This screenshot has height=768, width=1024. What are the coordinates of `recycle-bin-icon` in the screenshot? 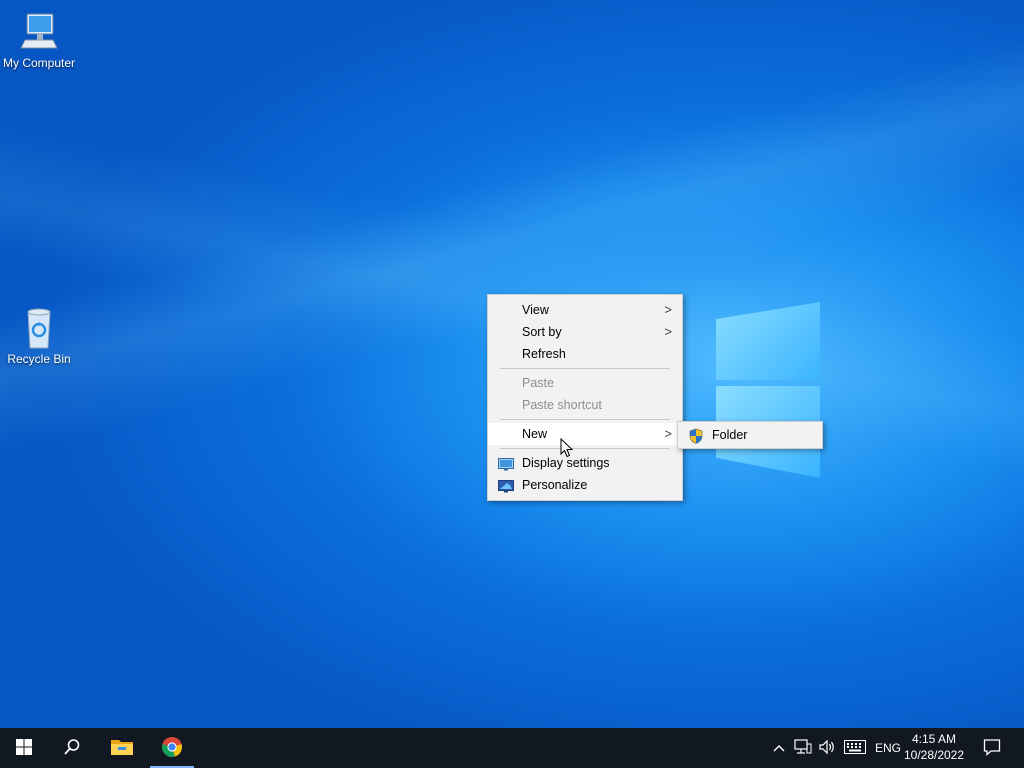 It's located at (39, 328).